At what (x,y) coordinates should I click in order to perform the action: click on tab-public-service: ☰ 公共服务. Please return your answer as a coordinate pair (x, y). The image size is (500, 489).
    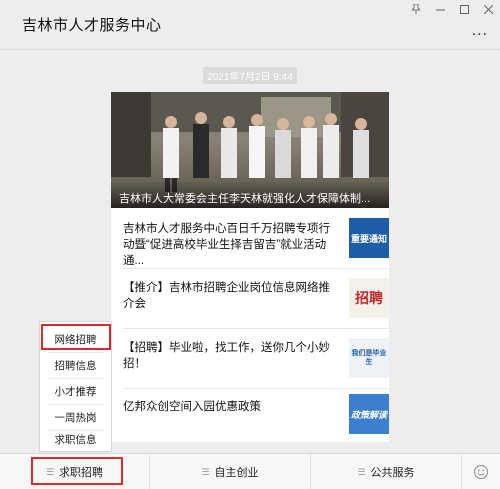
    Looking at the image, I should click on (386, 471).